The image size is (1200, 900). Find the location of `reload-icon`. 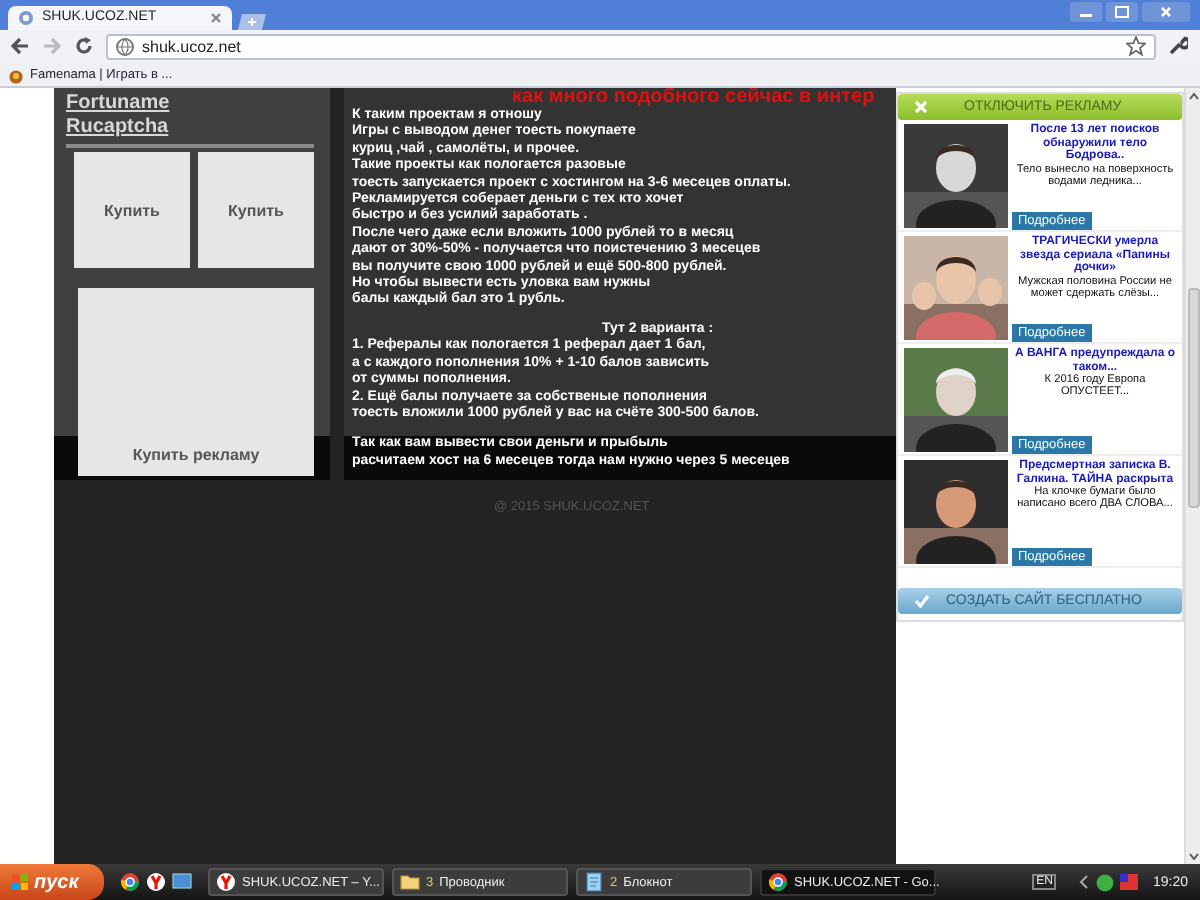

reload-icon is located at coordinates (84, 46).